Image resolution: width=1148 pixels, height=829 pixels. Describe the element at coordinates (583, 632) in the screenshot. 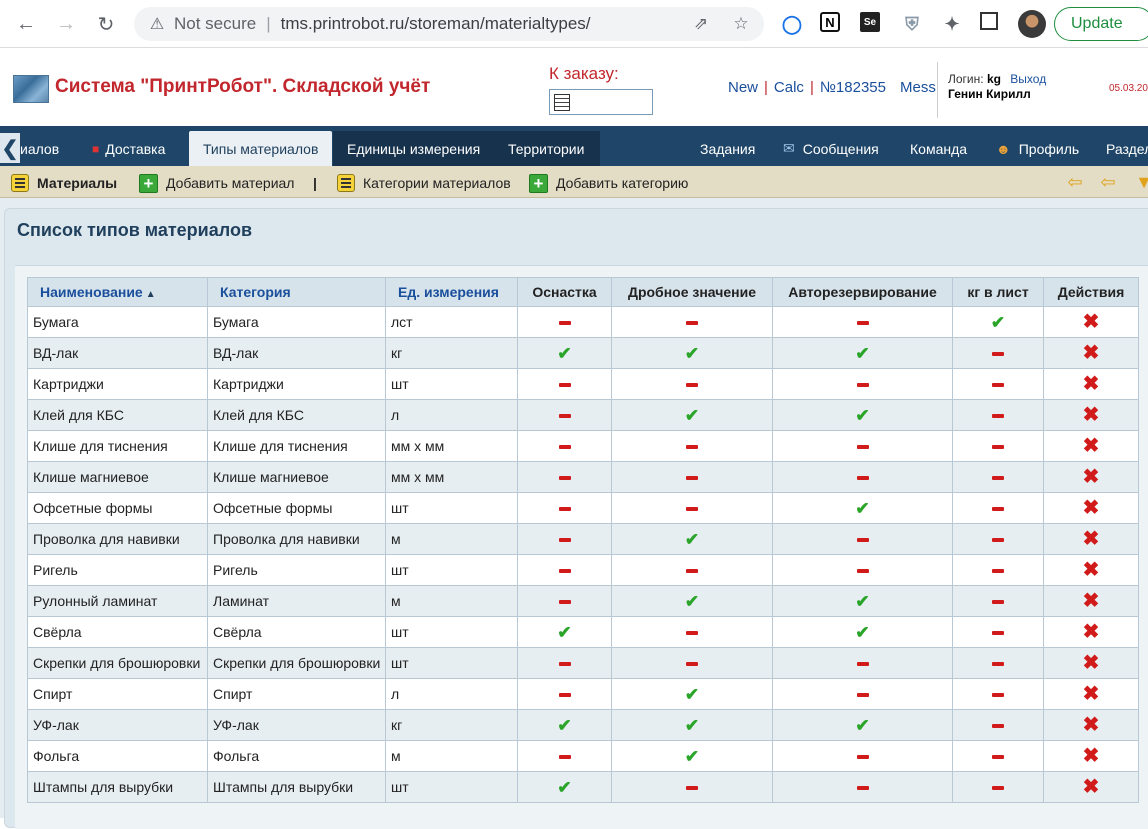

I see `table-row: Свёрла Свёрла шт ✔ ✔ ✖` at that location.